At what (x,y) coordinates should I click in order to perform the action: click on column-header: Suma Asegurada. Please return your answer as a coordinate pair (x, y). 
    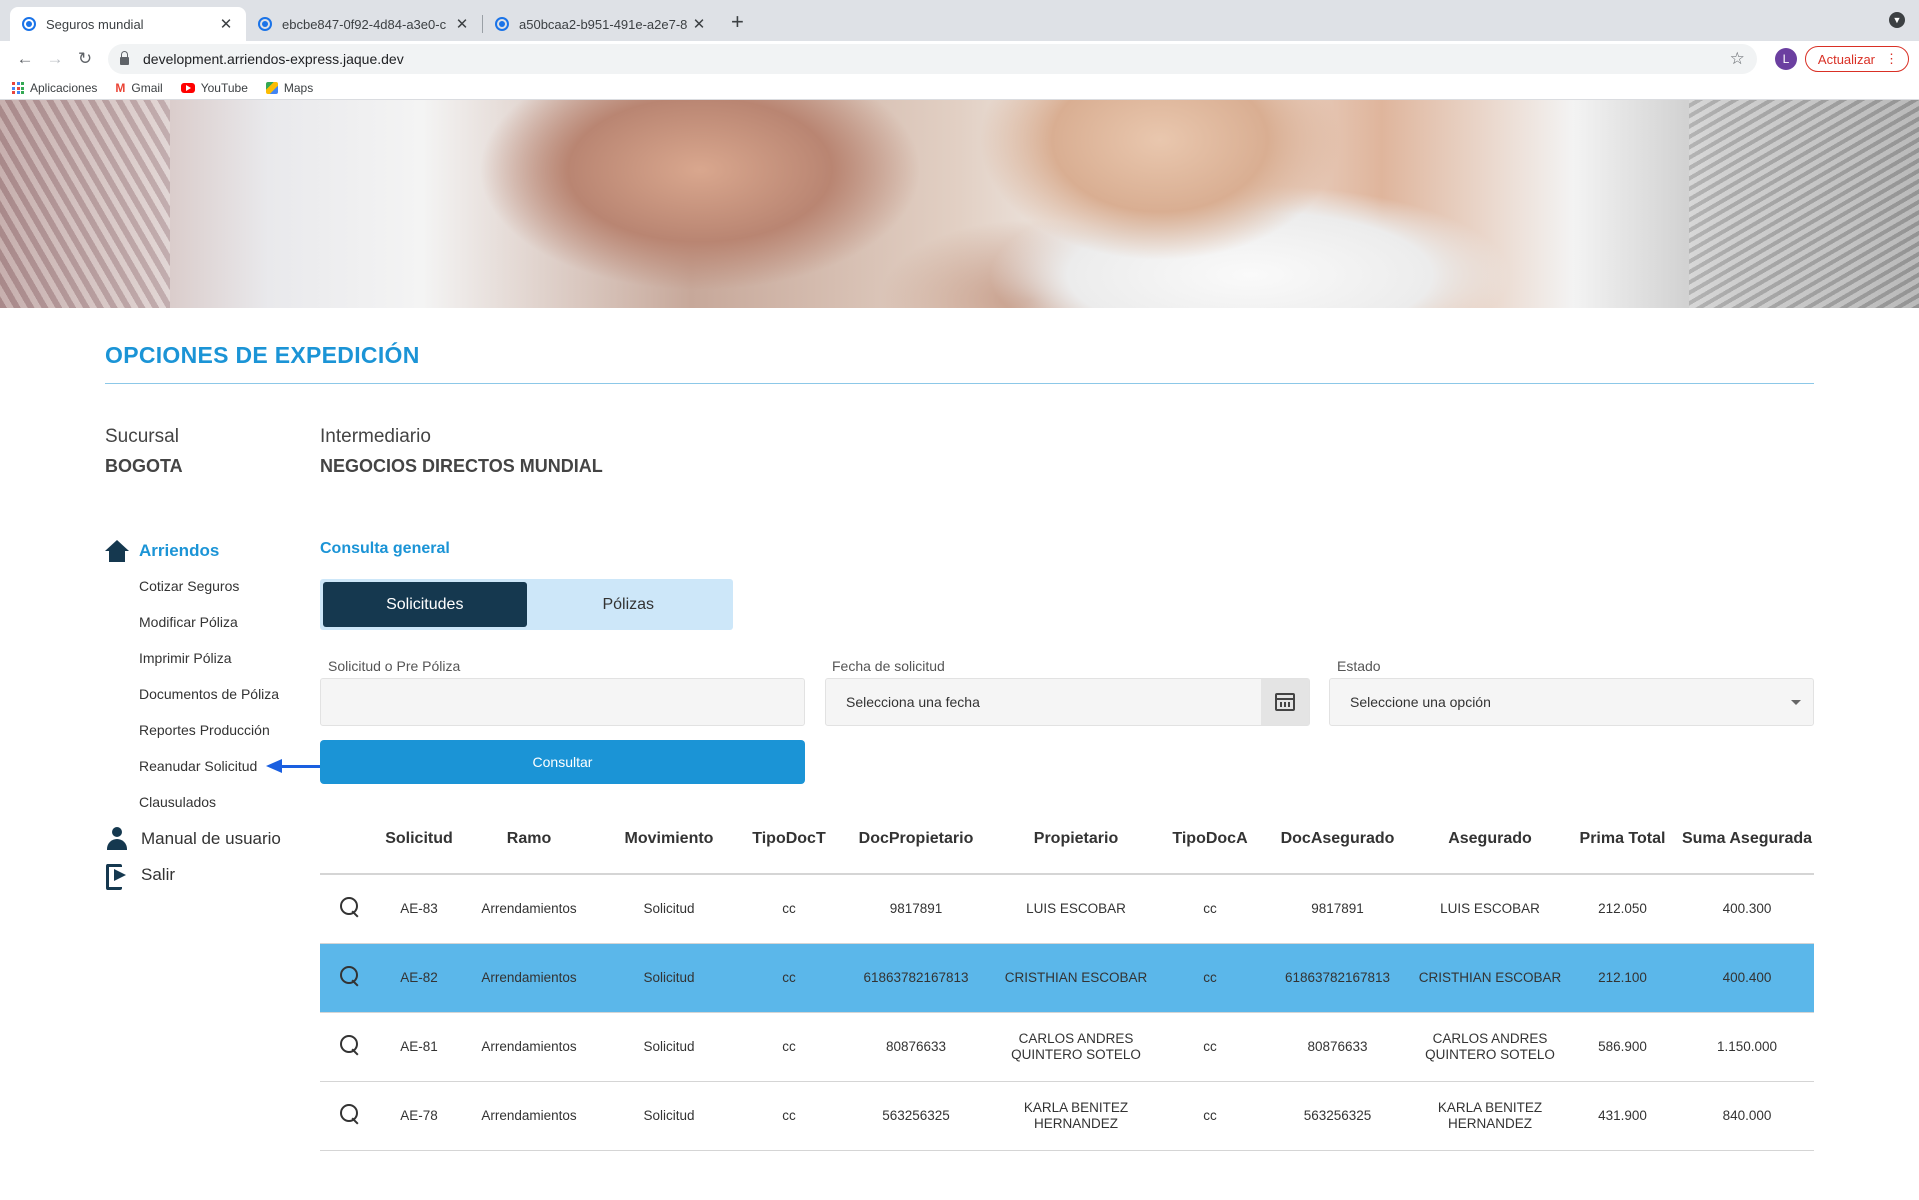
    Looking at the image, I should click on (1747, 840).